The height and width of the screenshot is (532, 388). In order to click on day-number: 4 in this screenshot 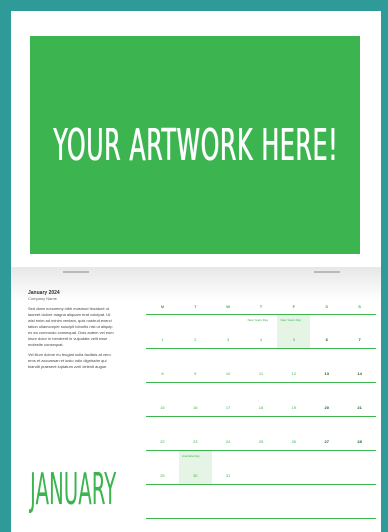, I will do `click(261, 339)`.